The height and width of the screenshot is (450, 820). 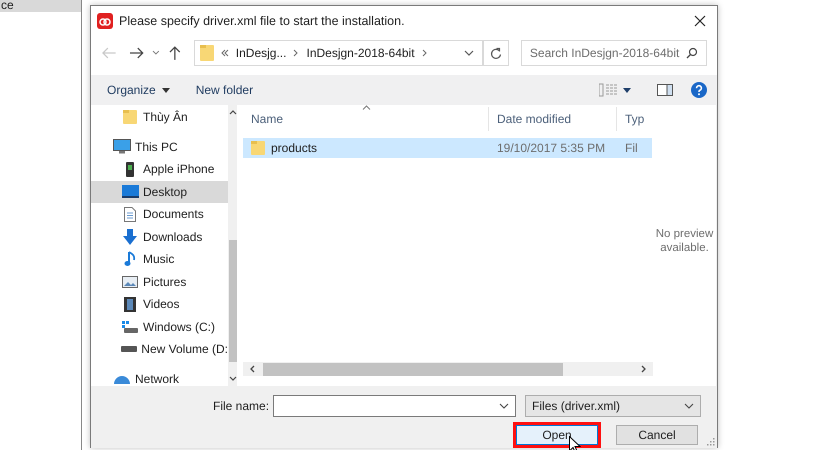 I want to click on refresh-button, so click(x=496, y=53).